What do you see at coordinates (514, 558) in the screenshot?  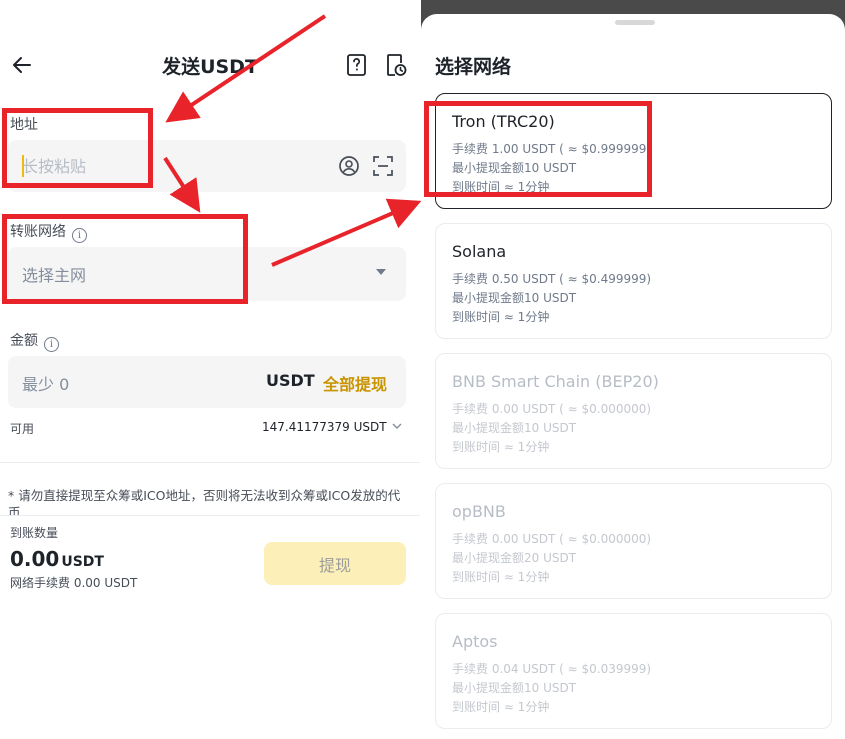 I see `network-min-withdraw: 最小提现金额20 USDT` at bounding box center [514, 558].